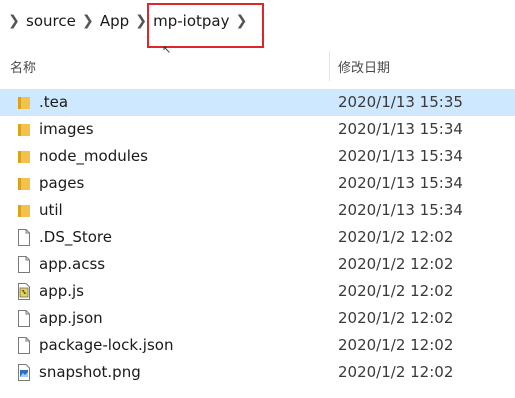 The image size is (515, 398). What do you see at coordinates (71, 318) in the screenshot?
I see `file-name: app.json` at bounding box center [71, 318].